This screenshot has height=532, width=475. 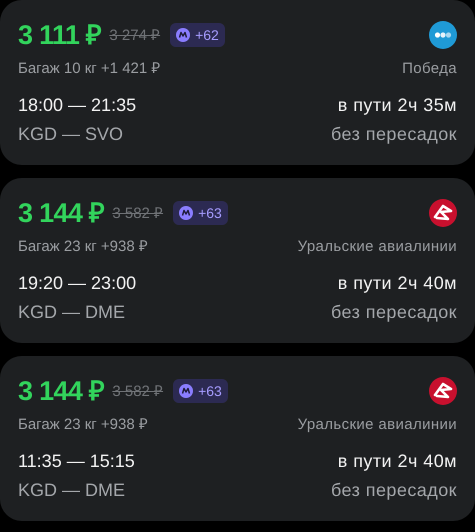 I want to click on airline-name: Победа, so click(x=429, y=69).